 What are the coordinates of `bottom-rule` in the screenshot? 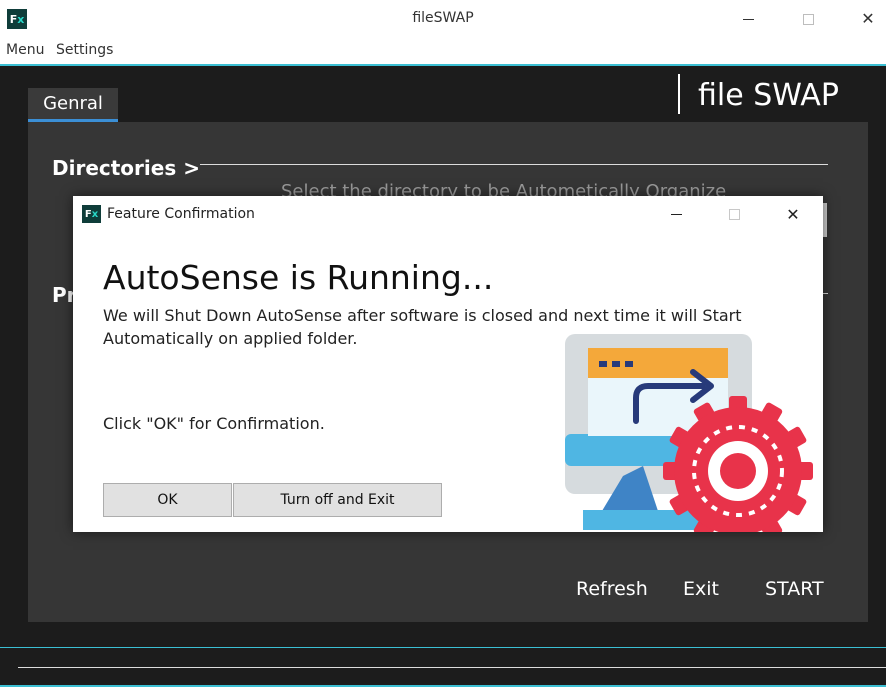 It's located at (452, 667).